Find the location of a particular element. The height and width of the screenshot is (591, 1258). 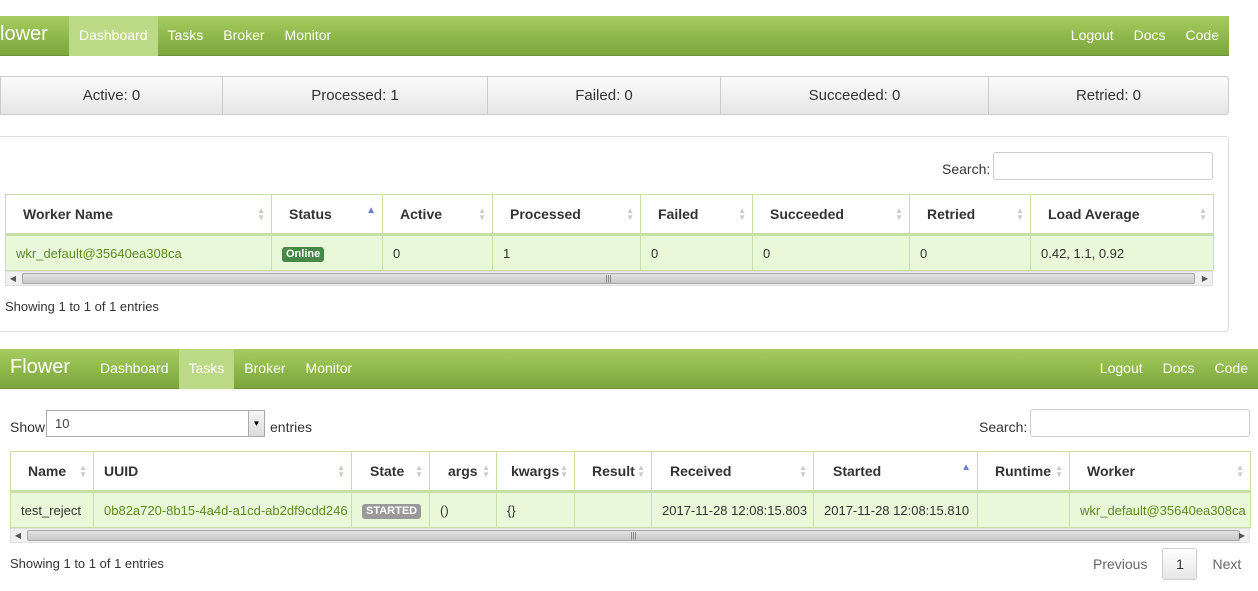

worker-name-cell: wkr_default@35640ea308ca is located at coordinates (138, 252).